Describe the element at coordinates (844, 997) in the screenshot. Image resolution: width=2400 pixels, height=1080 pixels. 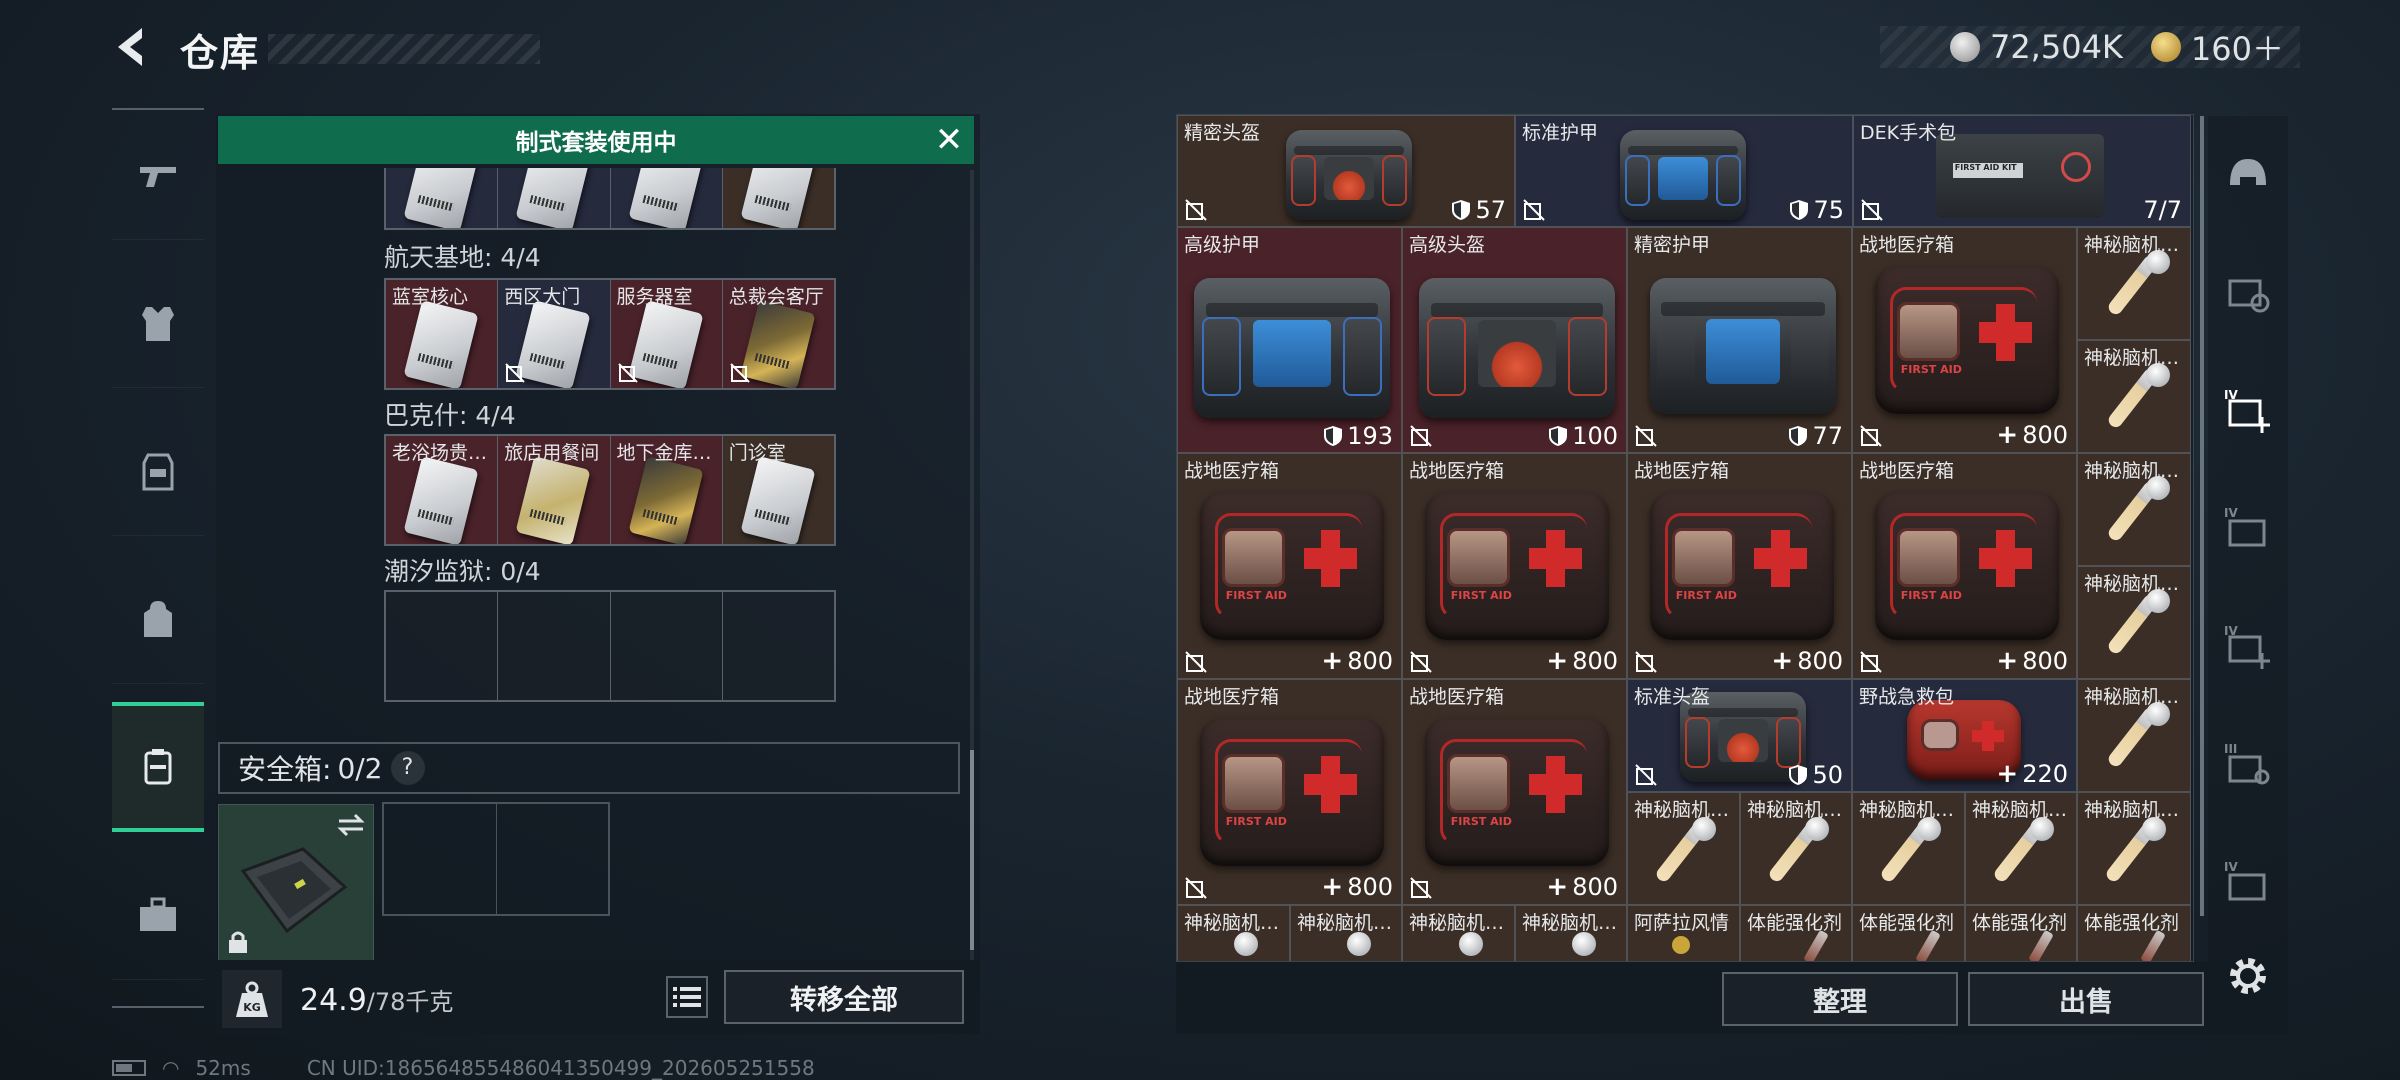
I see `transfer-all-button: 转移全部` at that location.